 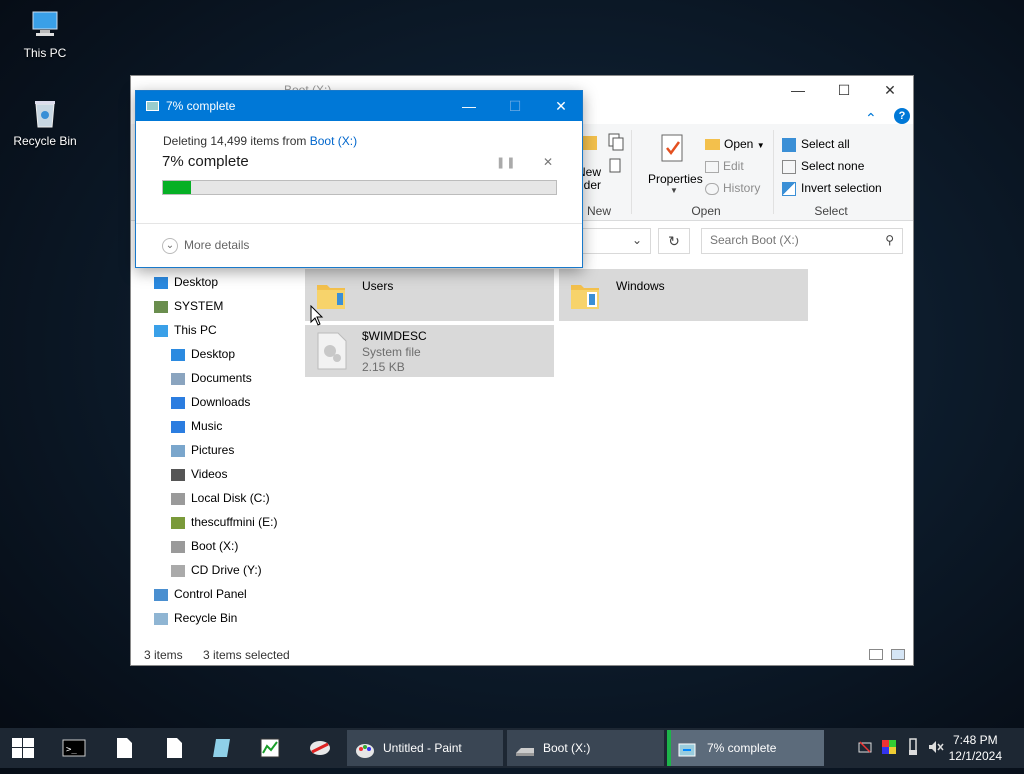 I want to click on nav-item-label: Downloads, so click(x=221, y=402).